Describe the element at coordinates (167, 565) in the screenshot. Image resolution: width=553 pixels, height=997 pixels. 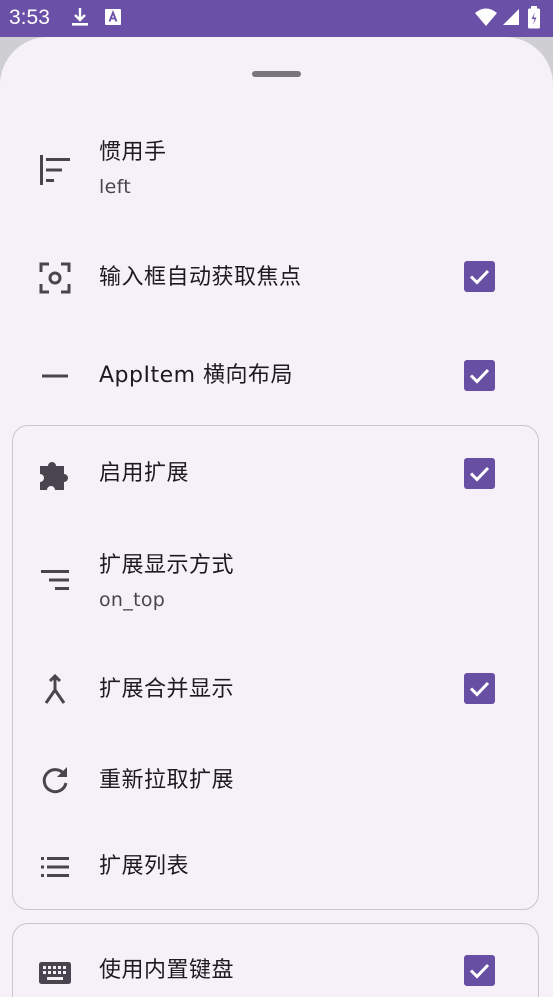
I see `setting-title: 扩展显示方式` at that location.